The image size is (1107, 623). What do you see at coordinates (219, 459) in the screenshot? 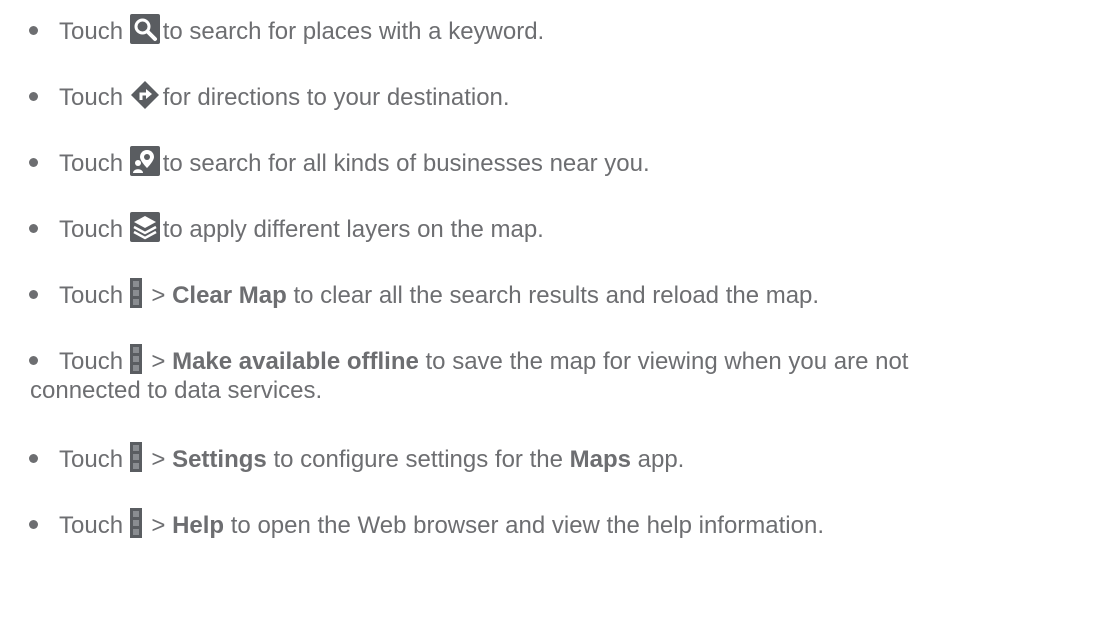
I see `menu-option-settings: Settings` at bounding box center [219, 459].